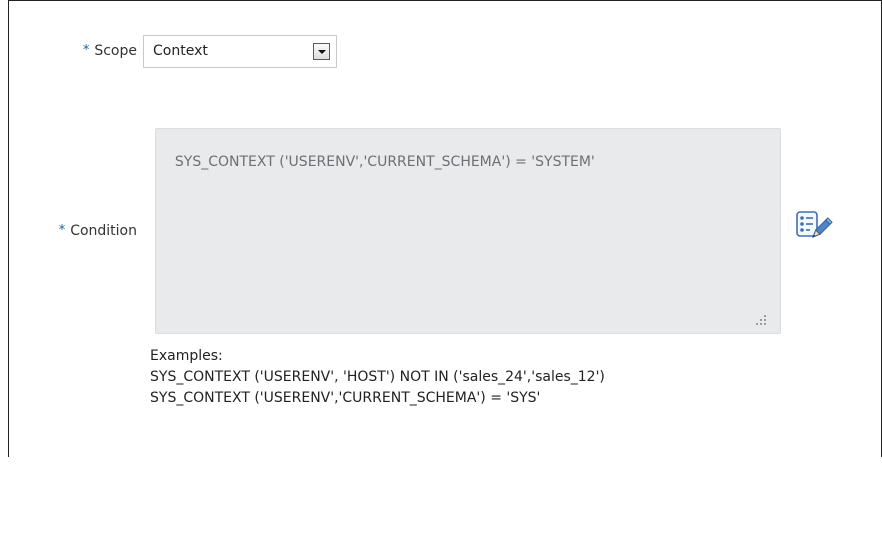  What do you see at coordinates (321, 51) in the screenshot?
I see `chevron-down-icon` at bounding box center [321, 51].